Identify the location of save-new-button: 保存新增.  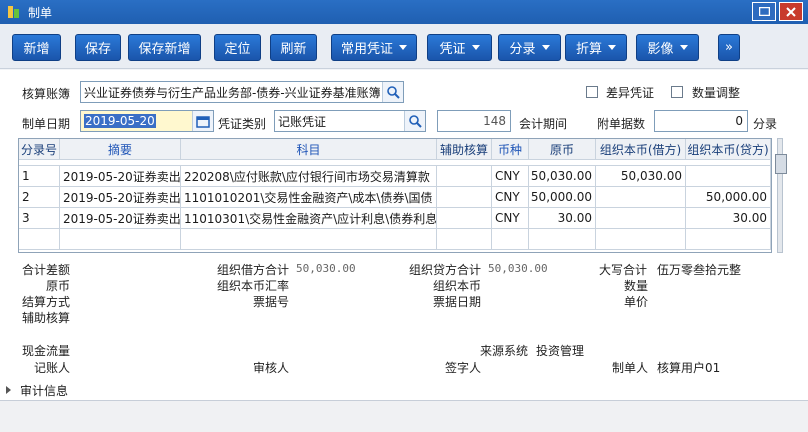
(164, 47).